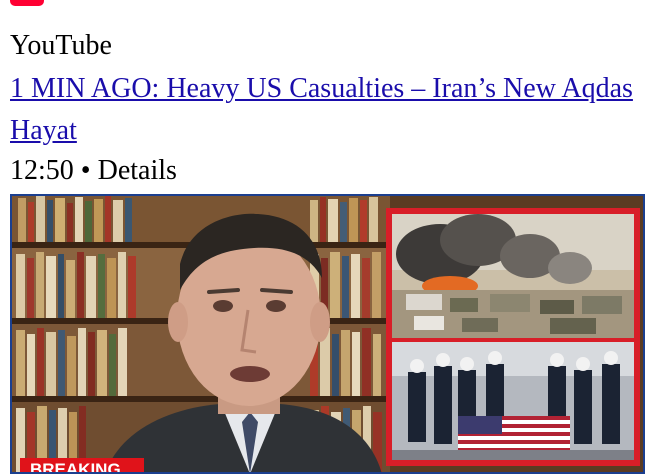 Image resolution: width=645 pixels, height=474 pixels. I want to click on youtube-logo-icon, so click(27, 3).